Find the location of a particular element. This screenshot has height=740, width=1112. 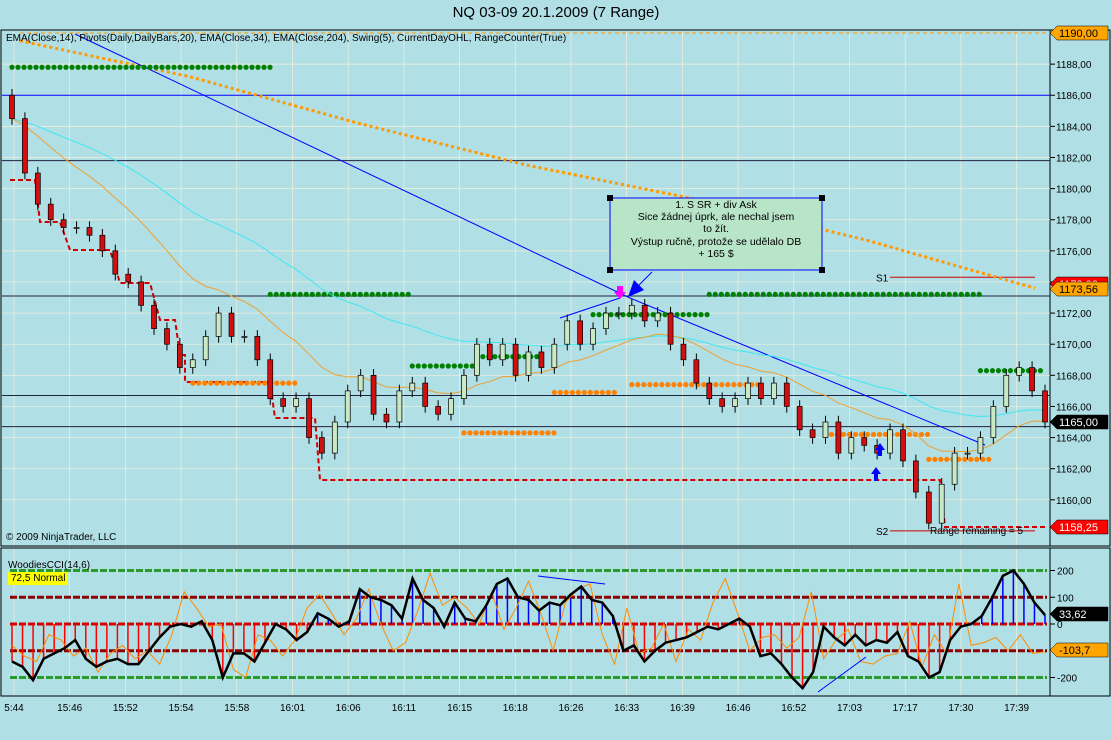

buy-arrow-icon is located at coordinates (876, 474).